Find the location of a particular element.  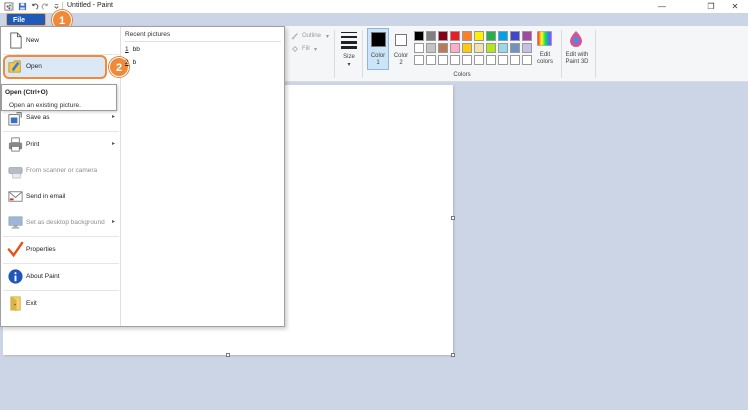

menu-item-email: Send in email is located at coordinates (61, 197).